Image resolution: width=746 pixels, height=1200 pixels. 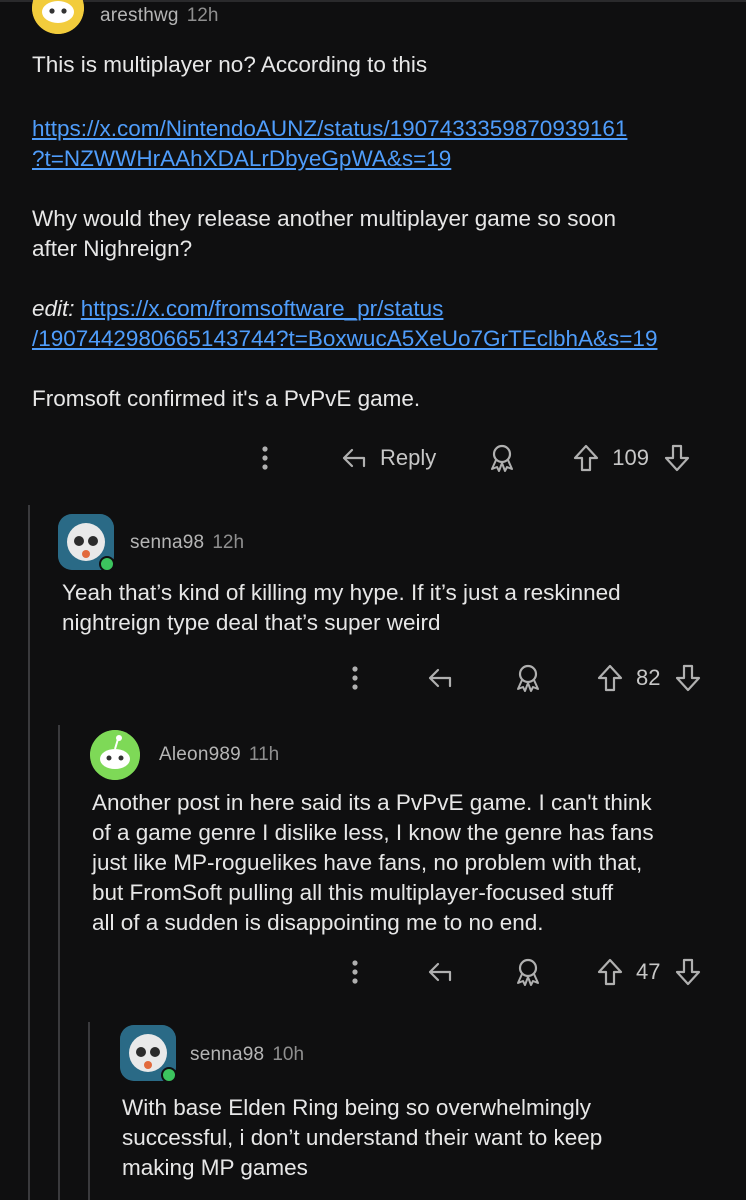 I want to click on reply-label: Reply, so click(x=408, y=457).